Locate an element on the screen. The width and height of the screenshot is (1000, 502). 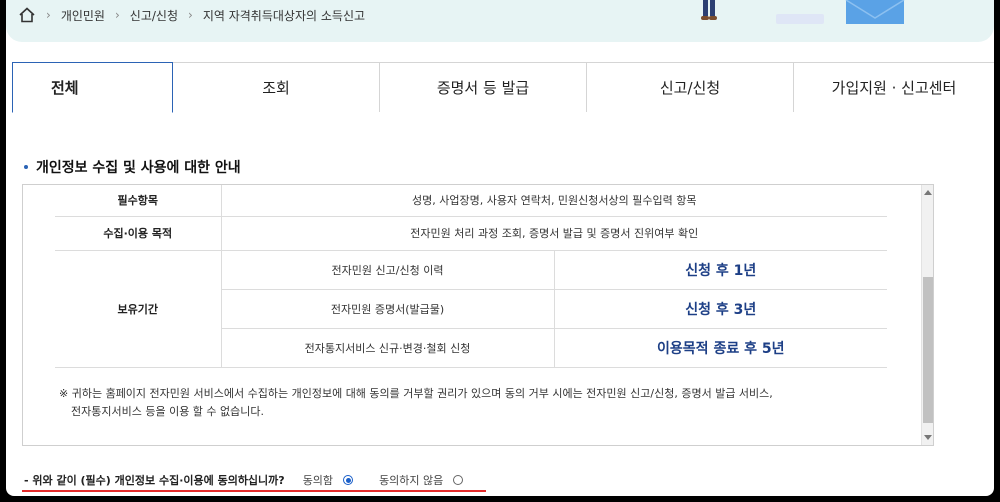
tab-label: 가입지원 · 신고센터 is located at coordinates (894, 88).